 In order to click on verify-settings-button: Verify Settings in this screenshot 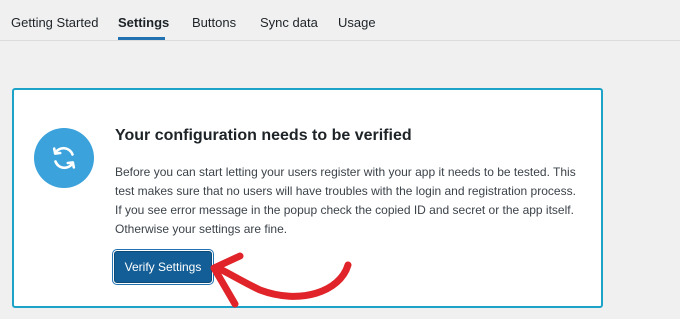, I will do `click(163, 267)`.